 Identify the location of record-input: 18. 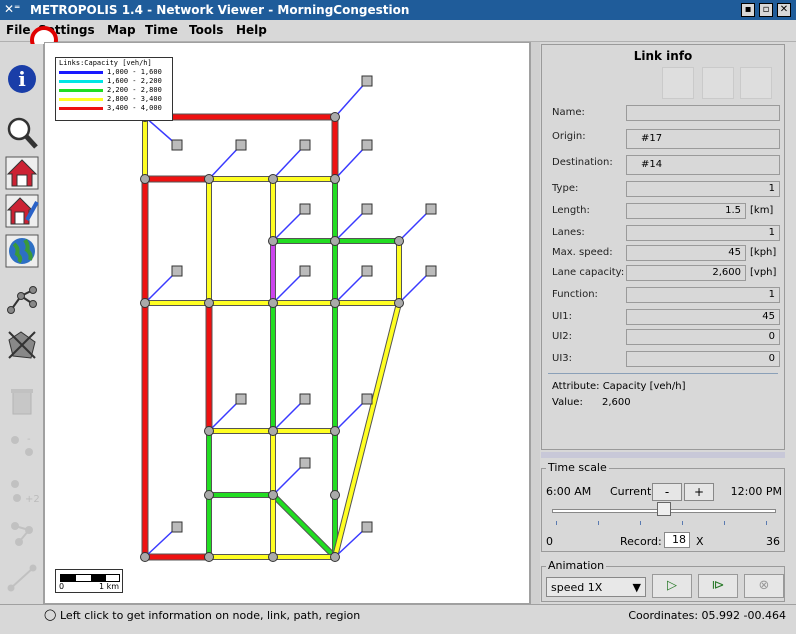
(677, 540).